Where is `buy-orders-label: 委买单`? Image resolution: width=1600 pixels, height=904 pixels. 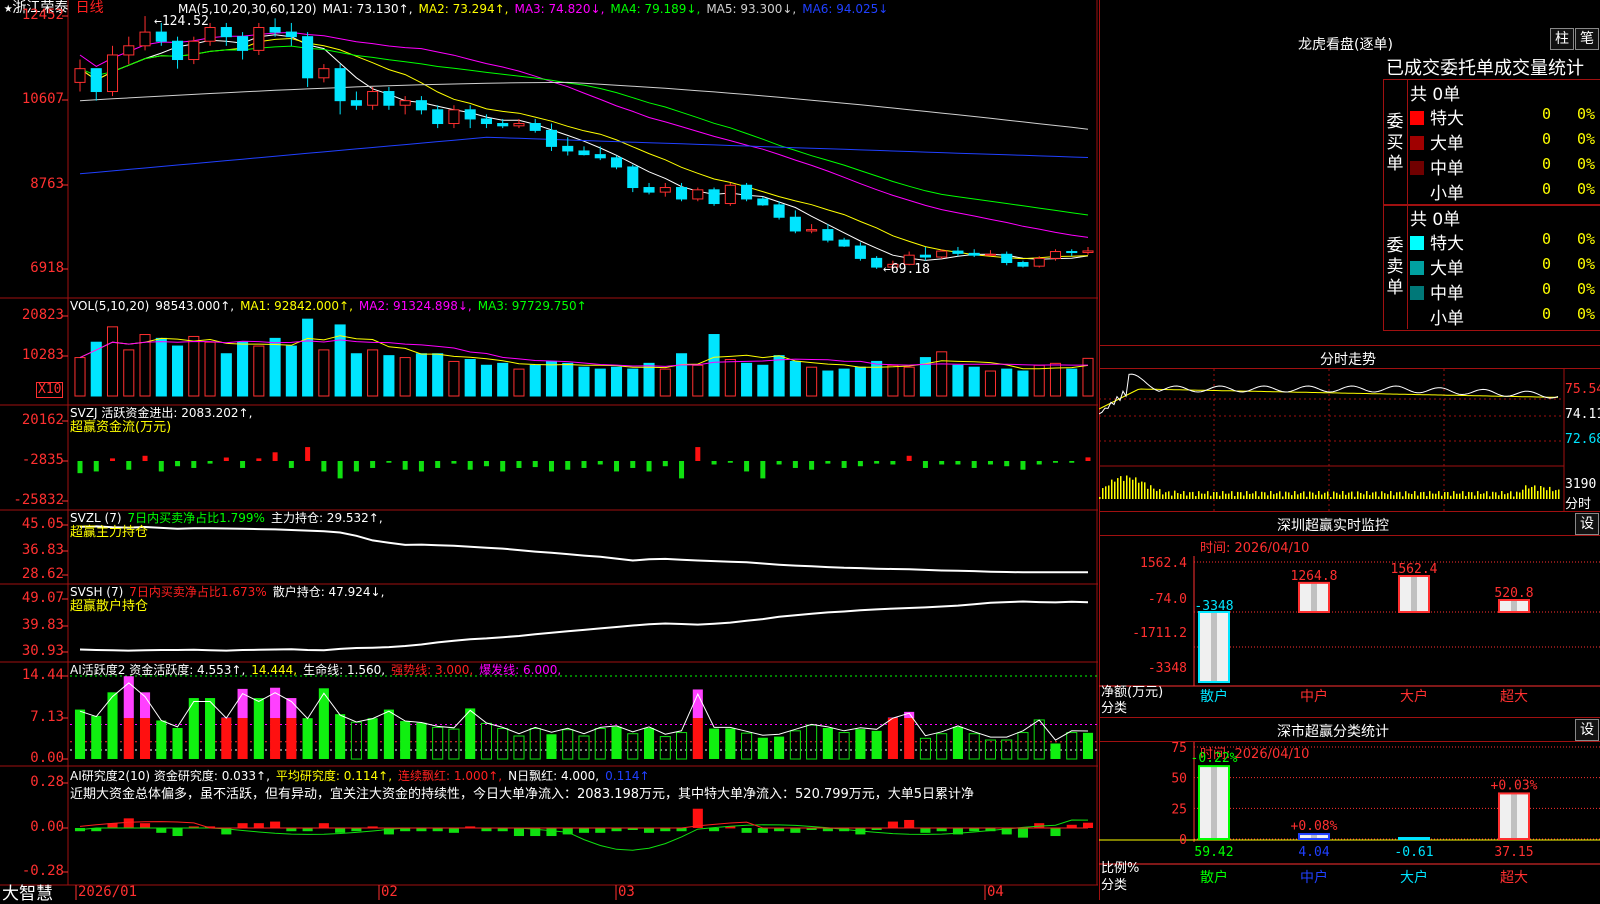 buy-orders-label: 委买单 is located at coordinates (1395, 143).